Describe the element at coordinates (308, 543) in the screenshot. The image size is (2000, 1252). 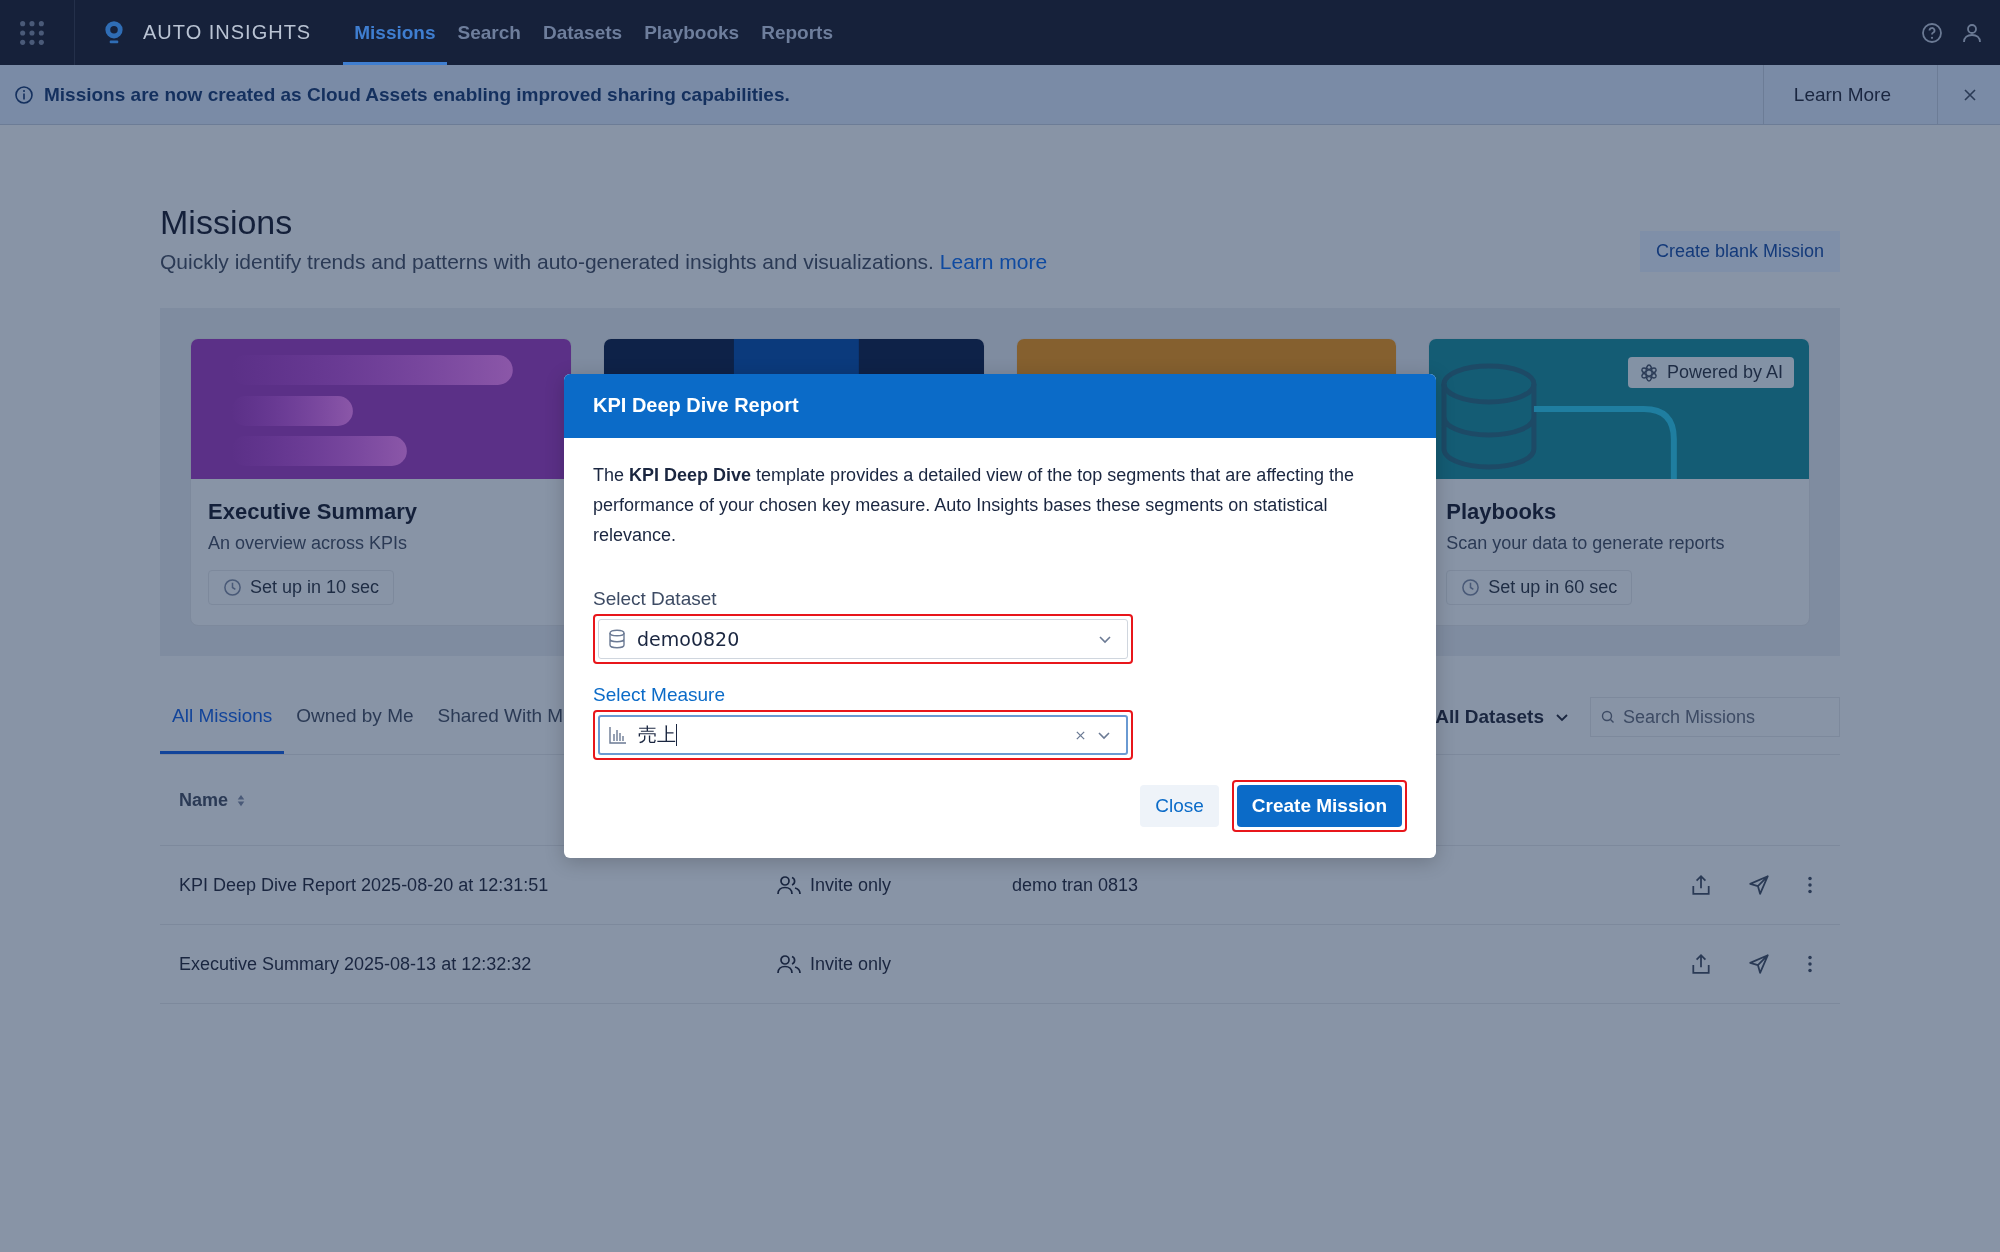
I see `card-description: An overview across KPIs` at that location.